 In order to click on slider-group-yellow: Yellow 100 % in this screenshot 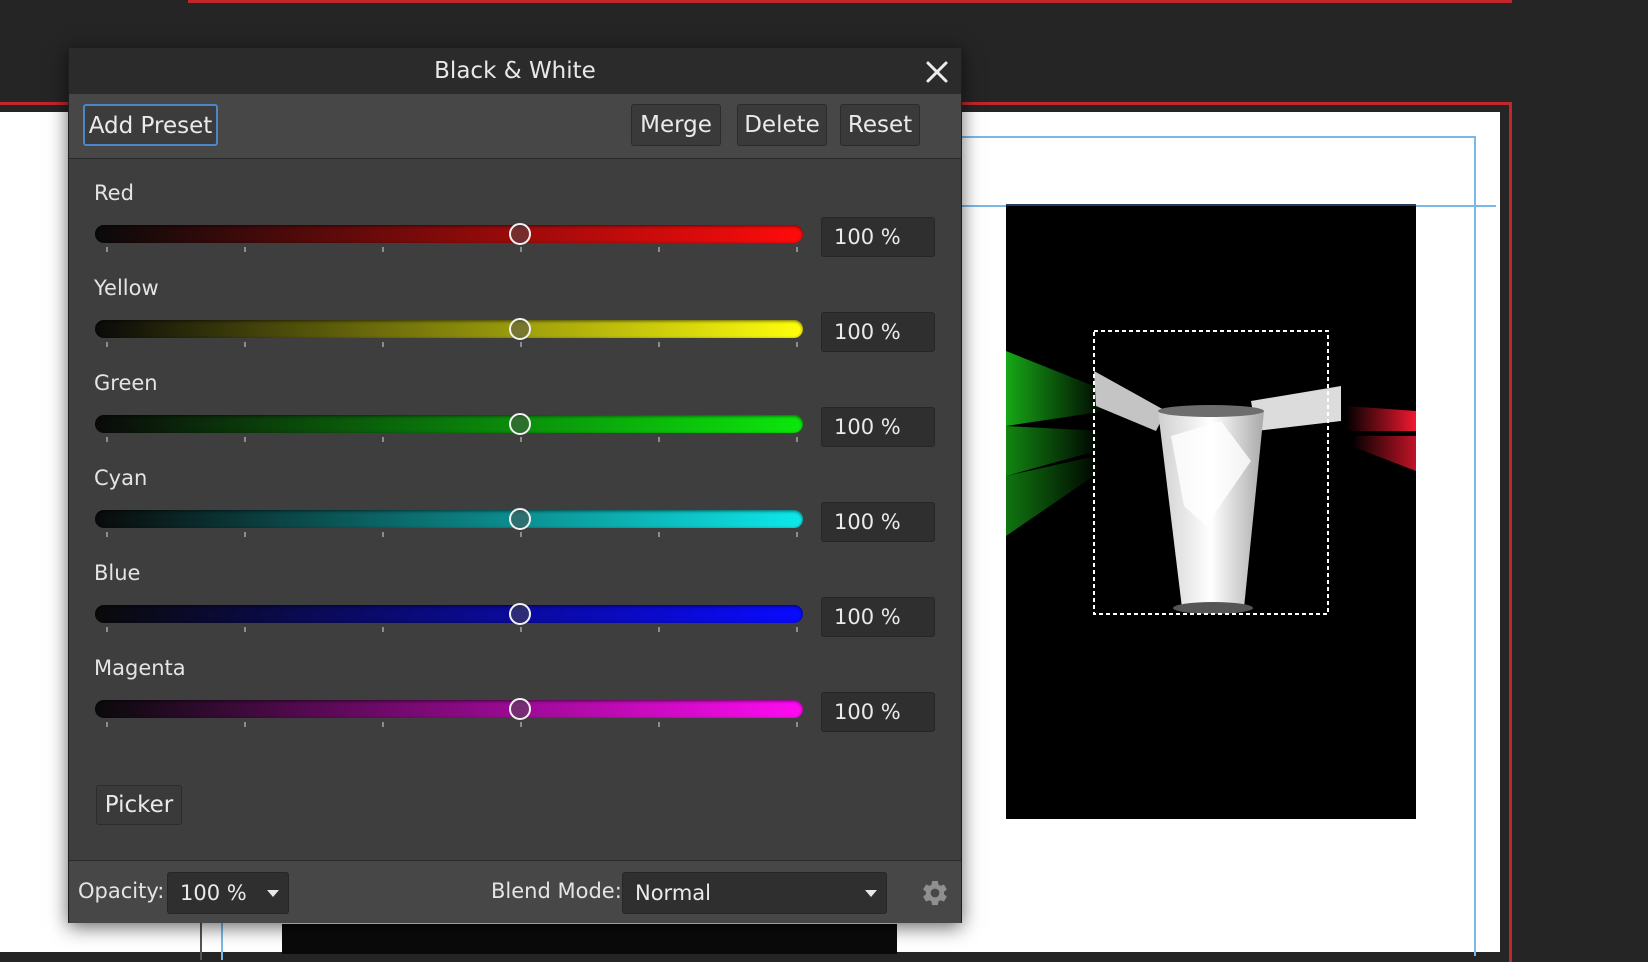, I will do `click(515, 326)`.